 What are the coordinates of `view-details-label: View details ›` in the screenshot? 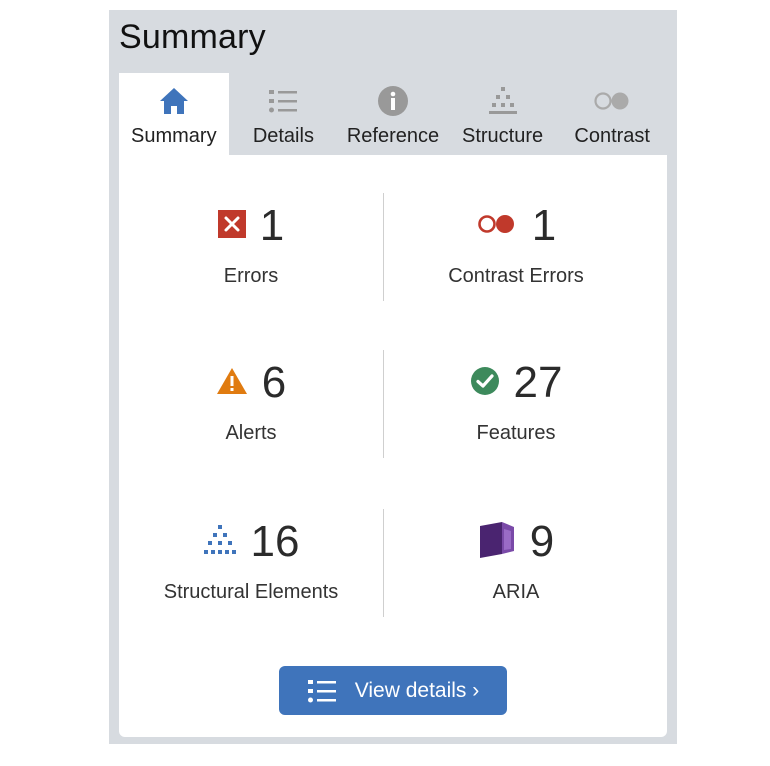 It's located at (417, 690).